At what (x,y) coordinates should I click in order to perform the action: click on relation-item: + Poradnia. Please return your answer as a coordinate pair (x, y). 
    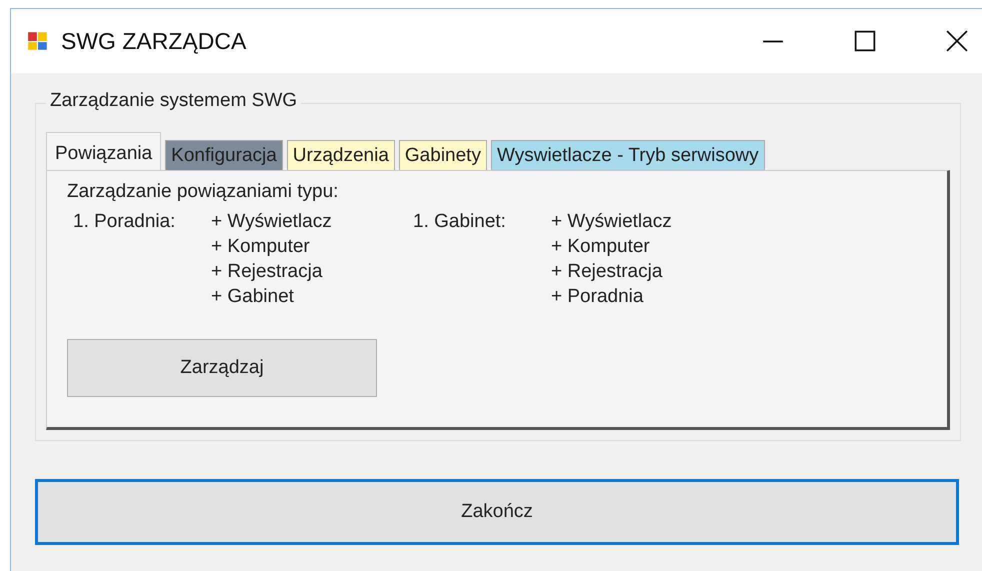
    Looking at the image, I should click on (597, 297).